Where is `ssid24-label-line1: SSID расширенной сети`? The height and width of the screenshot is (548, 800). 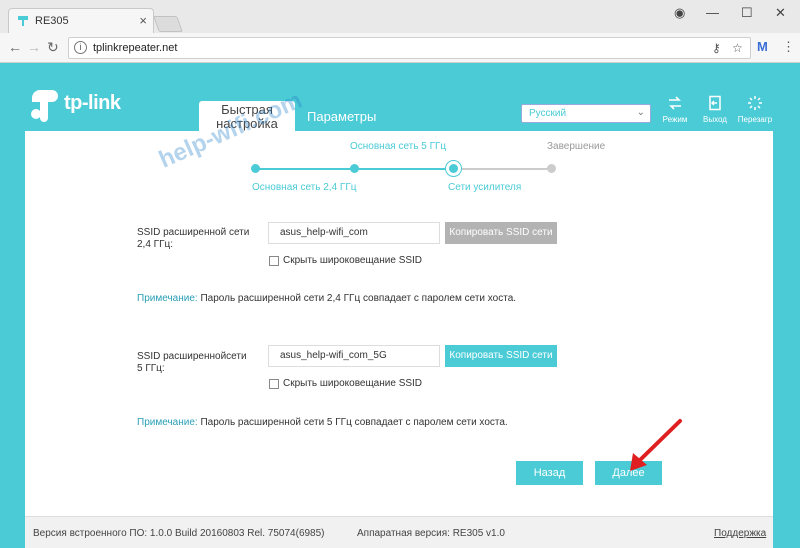 ssid24-label-line1: SSID расширенной сети is located at coordinates (193, 232).